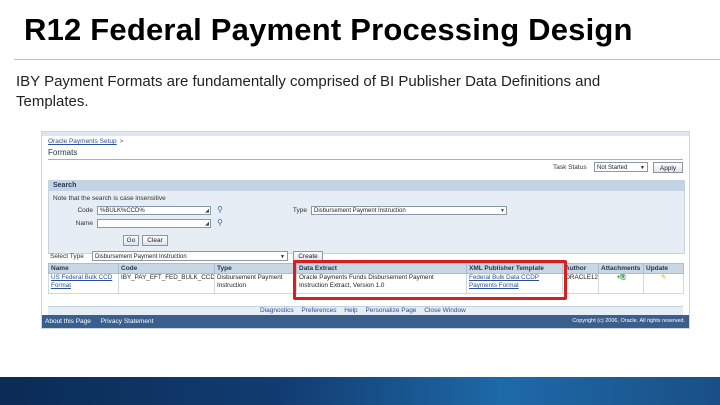  Describe the element at coordinates (360, 211) in the screenshot. I see `type-value: Disbursement Payment Instruction` at that location.